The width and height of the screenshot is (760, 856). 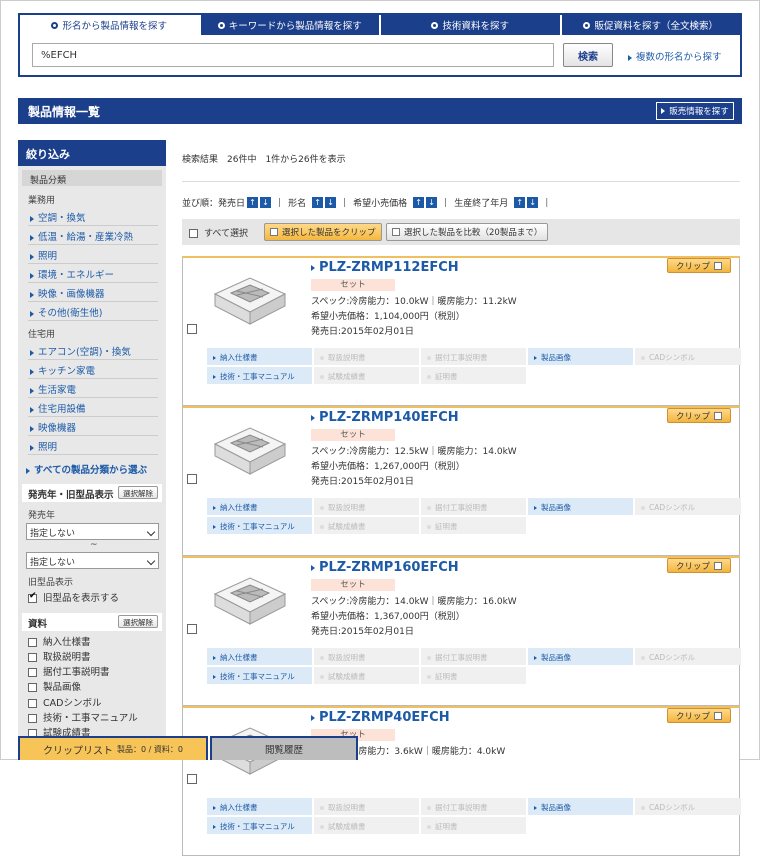 What do you see at coordinates (93, 273) in the screenshot?
I see `category-link: 環境・エネルギー` at bounding box center [93, 273].